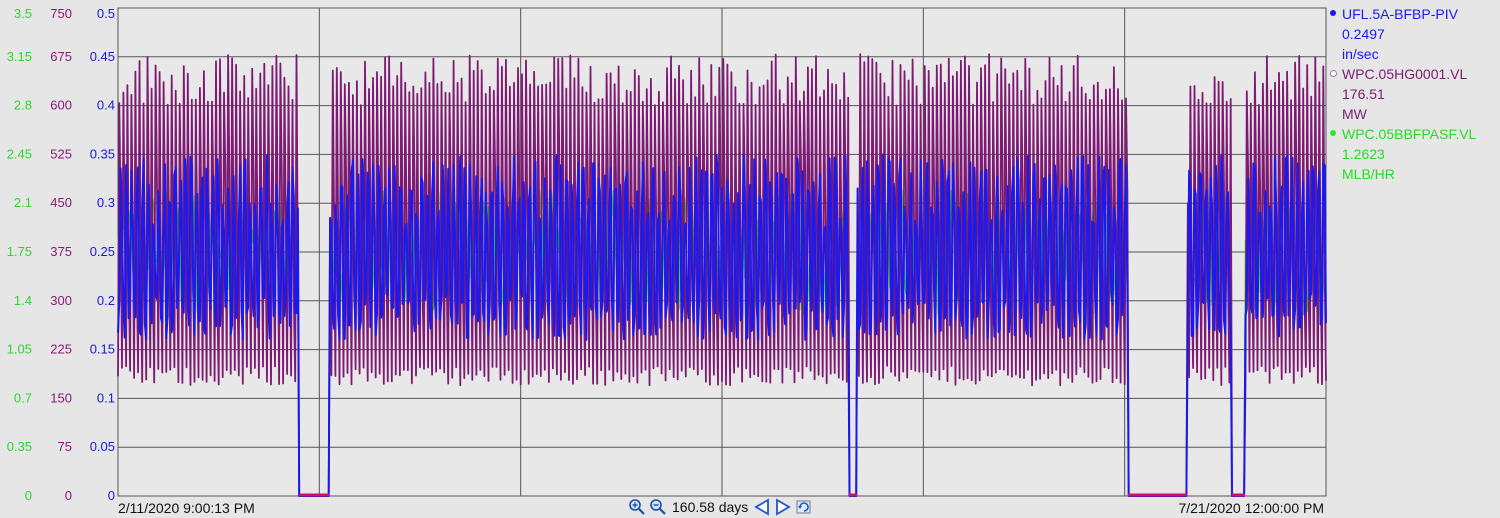 This screenshot has width=1500, height=518. What do you see at coordinates (1414, 34) in the screenshot?
I see `legend-entry-piv: UFL.5A-BFBP-PIV 0.2497 in/sec` at bounding box center [1414, 34].